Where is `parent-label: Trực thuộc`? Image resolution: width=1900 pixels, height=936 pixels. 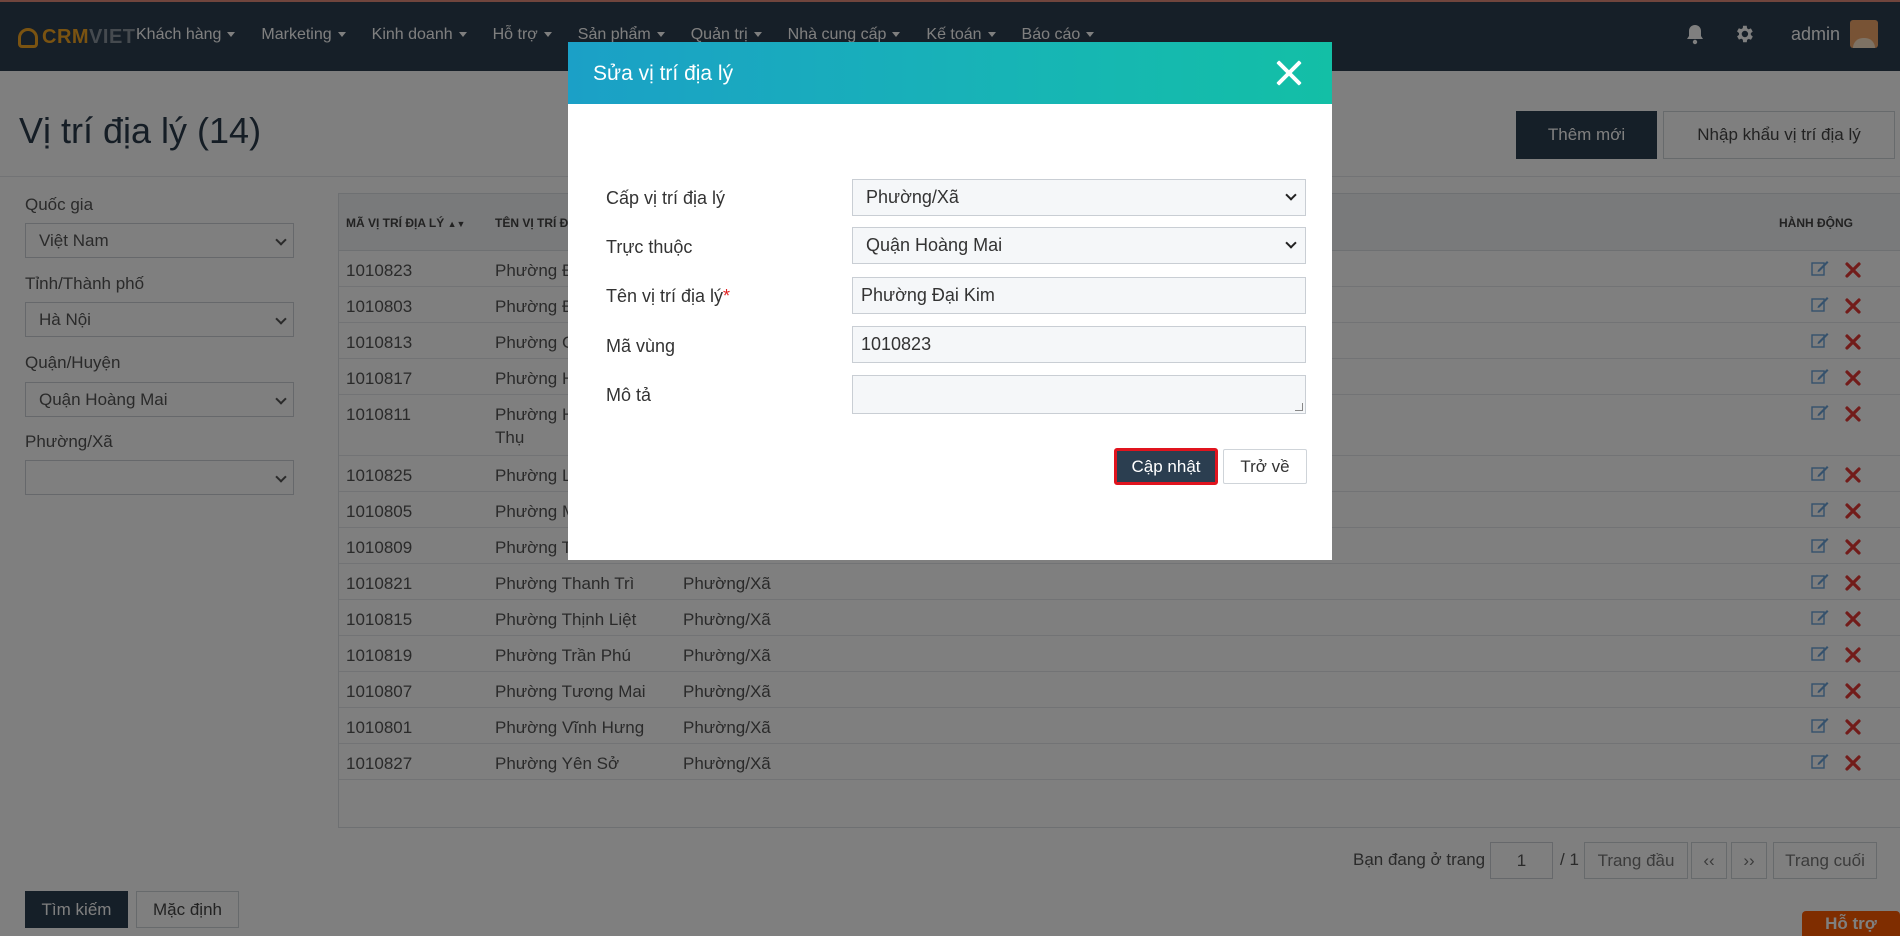 parent-label: Trực thuộc is located at coordinates (649, 247).